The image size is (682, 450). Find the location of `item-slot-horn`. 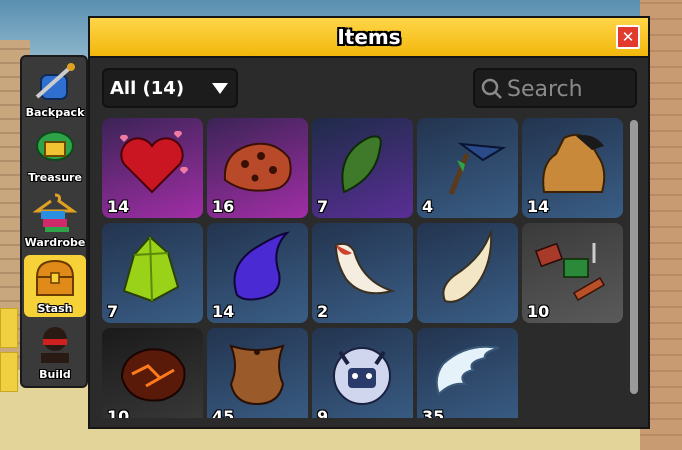

item-slot-horn is located at coordinates (467, 273).